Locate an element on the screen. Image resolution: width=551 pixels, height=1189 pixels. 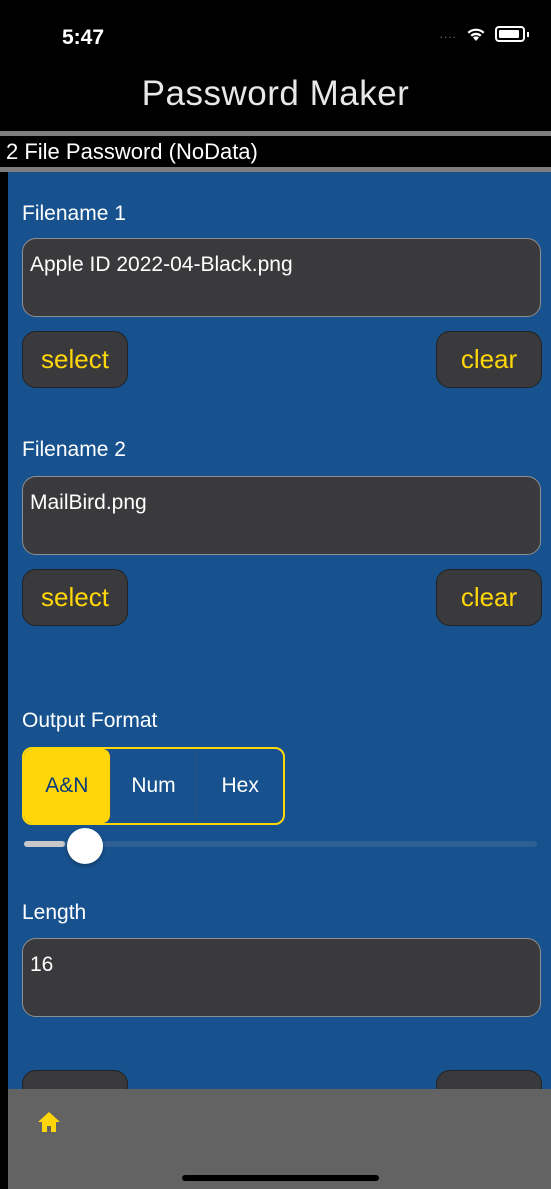
output-format-label: Output Format is located at coordinates (90, 720).